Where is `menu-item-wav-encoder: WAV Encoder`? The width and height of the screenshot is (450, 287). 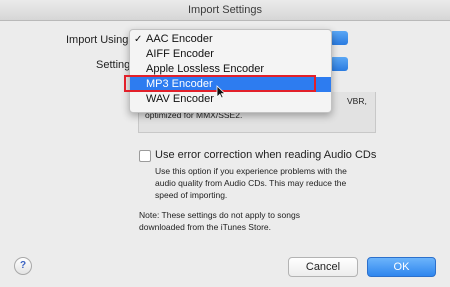
menu-item-wav-encoder: WAV Encoder is located at coordinates (230, 99).